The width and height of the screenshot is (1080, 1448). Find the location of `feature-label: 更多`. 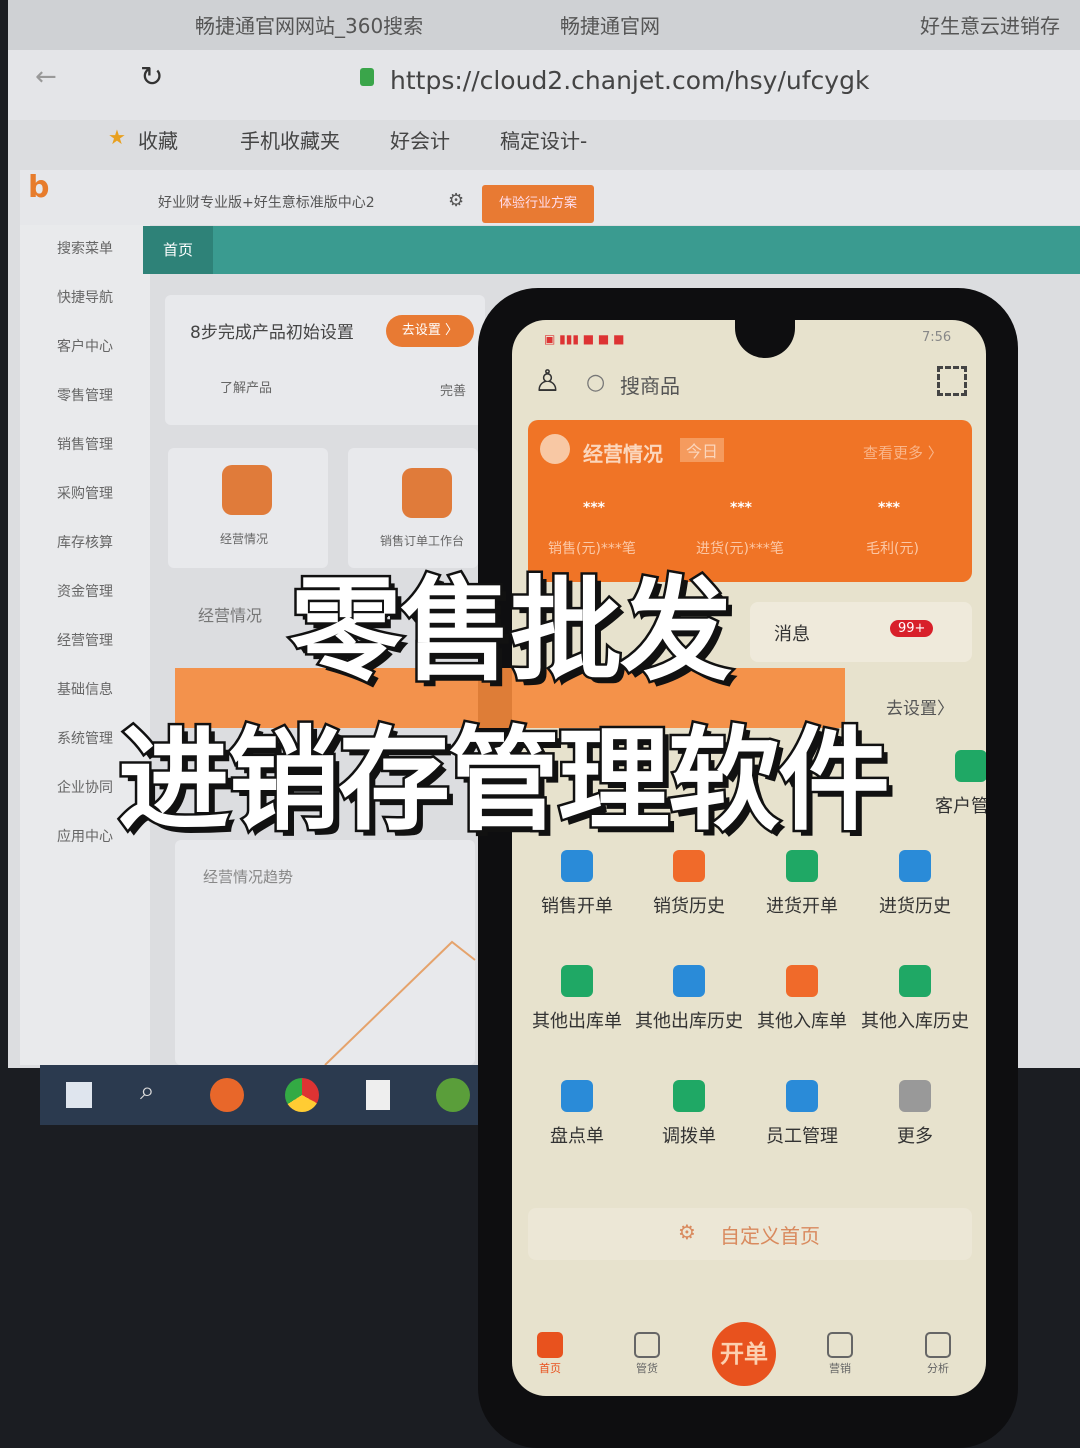

feature-label: 更多 is located at coordinates (915, 1136).